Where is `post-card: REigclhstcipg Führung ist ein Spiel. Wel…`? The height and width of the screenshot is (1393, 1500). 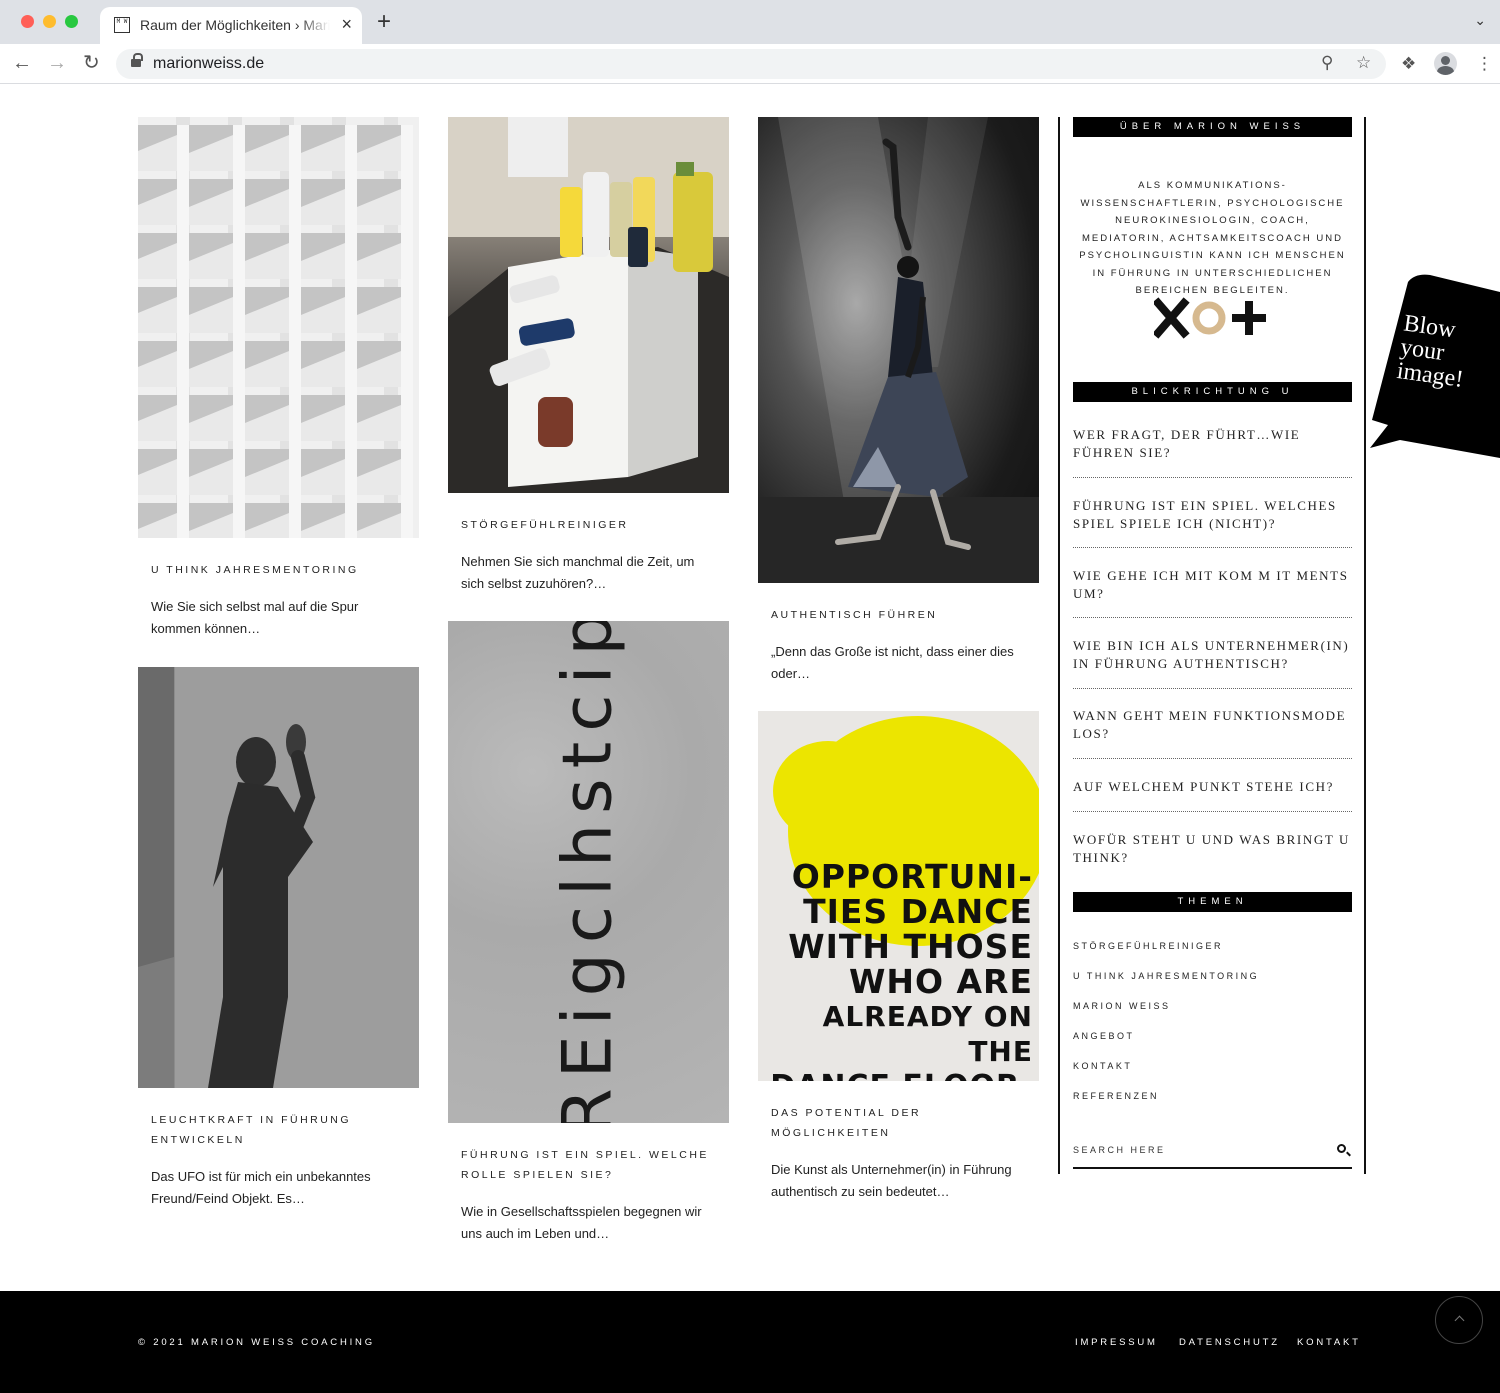
post-card: REigclhstcipg Führung ist ein Spiel. Wel… is located at coordinates (588, 933).